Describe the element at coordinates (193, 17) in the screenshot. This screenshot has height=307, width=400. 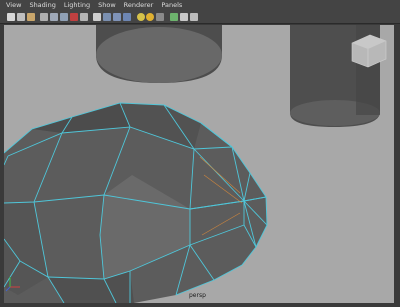
I see `hud-icon` at that location.